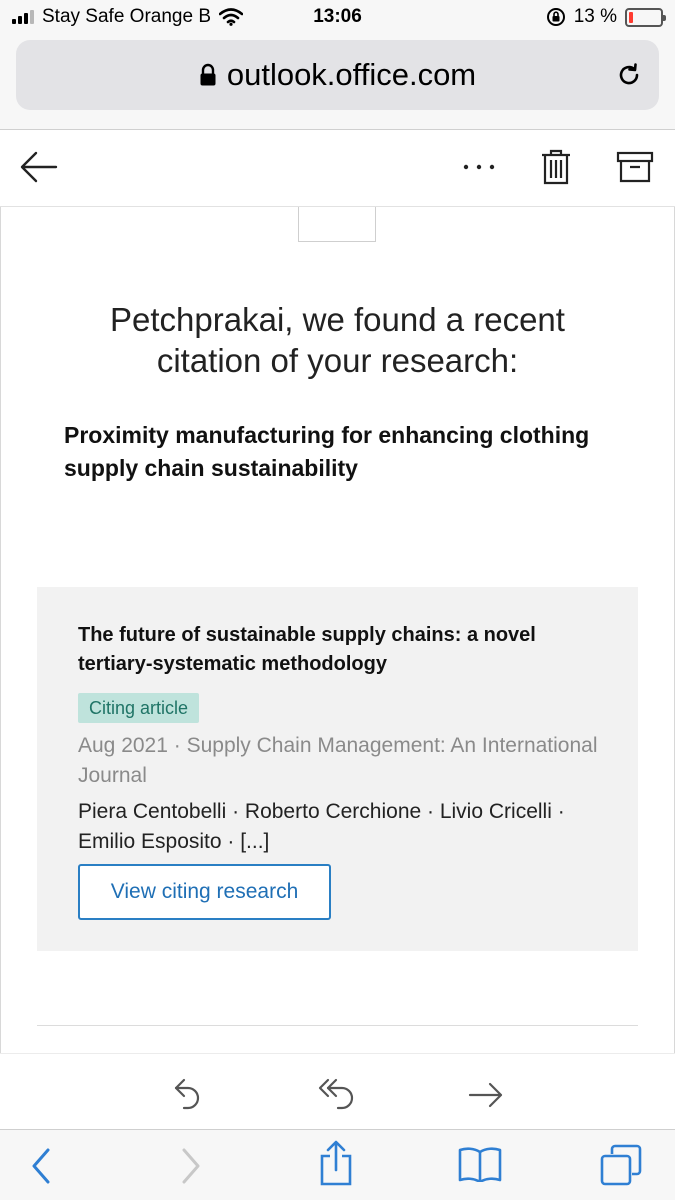  What do you see at coordinates (621, 1165) in the screenshot?
I see `tabs-icon` at bounding box center [621, 1165].